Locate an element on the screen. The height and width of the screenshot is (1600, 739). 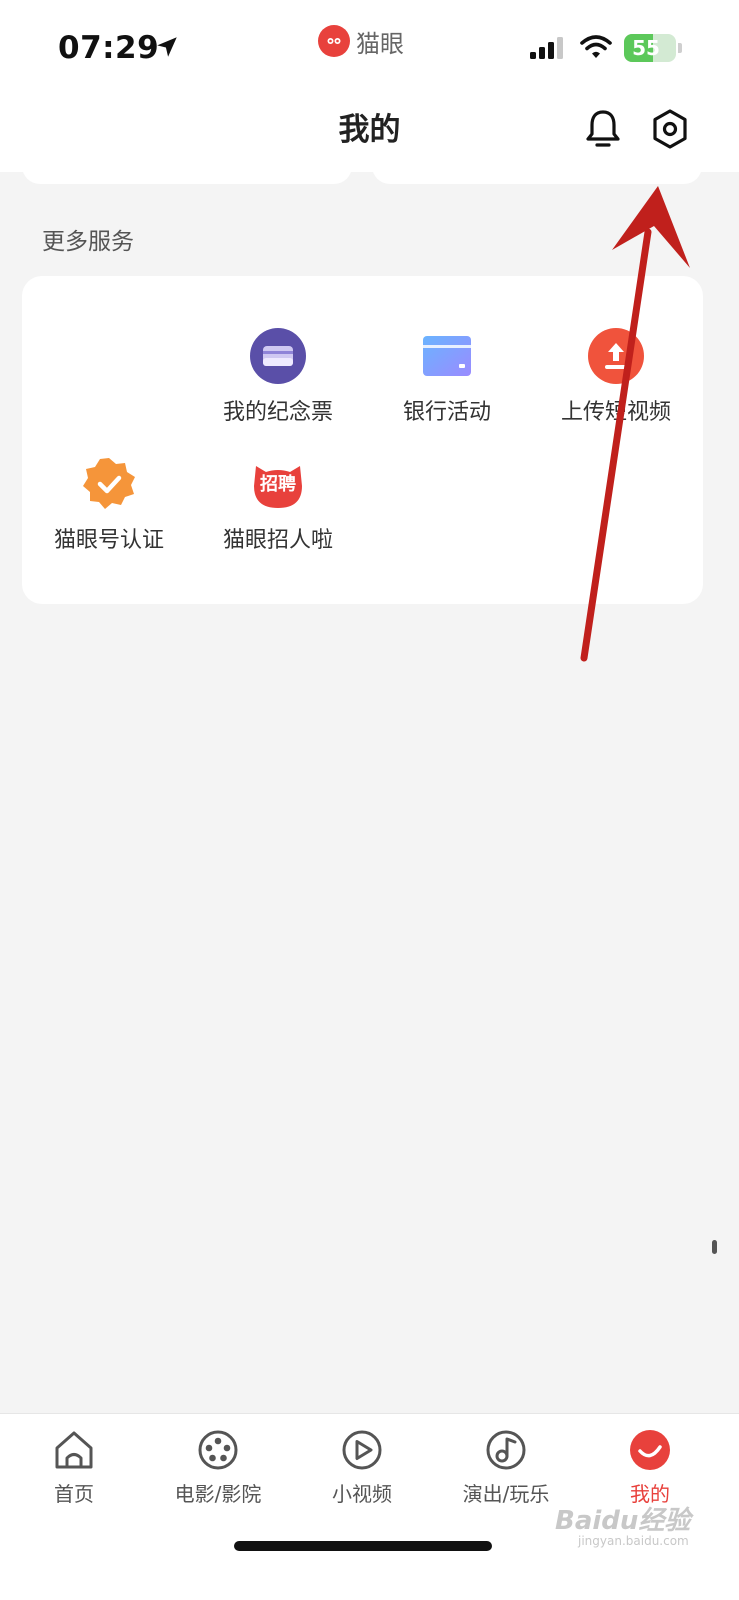
battery-tip is located at coordinates (680, 48).